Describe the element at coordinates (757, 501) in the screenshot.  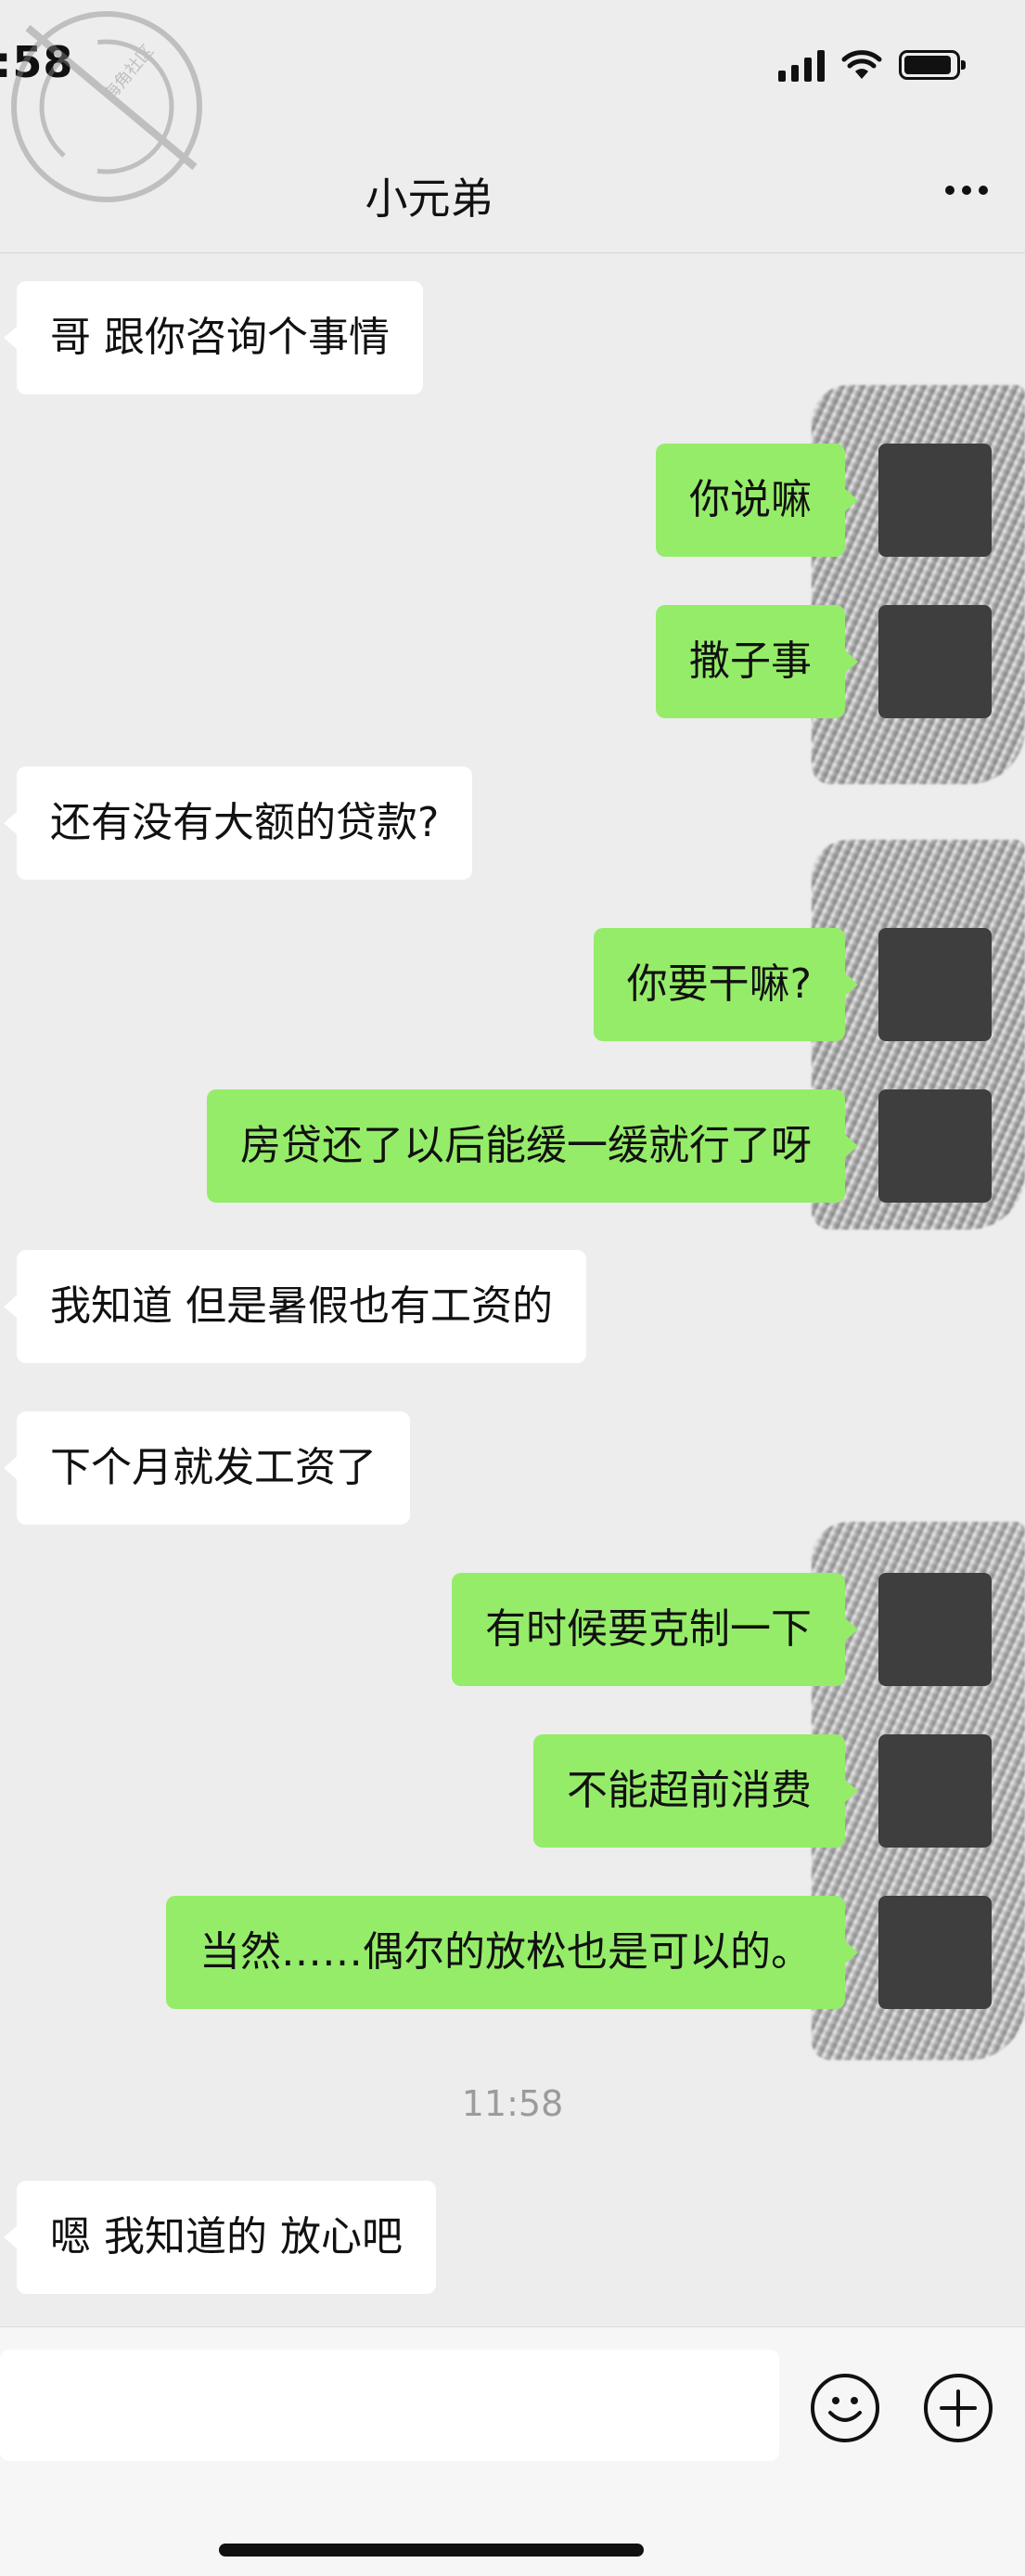
I see `outgoing-message: 你说嘛` at that location.